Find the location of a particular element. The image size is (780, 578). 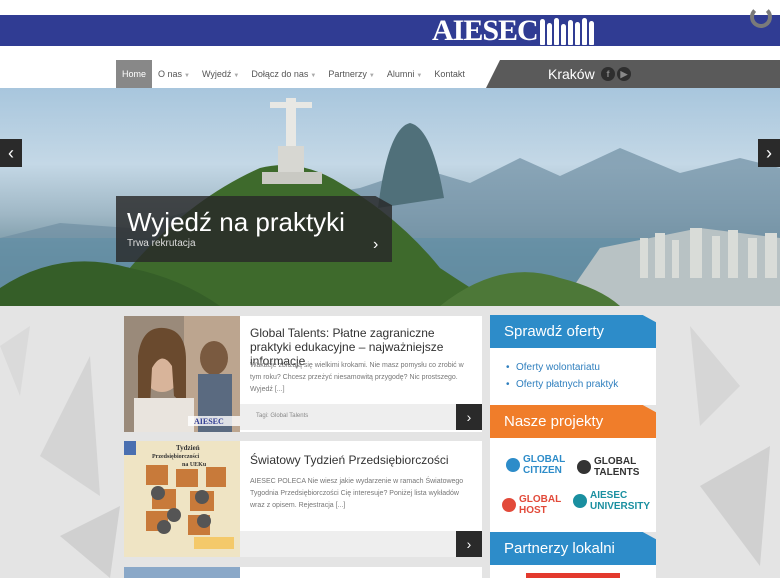

nav-label: O nas is located at coordinates (170, 74).